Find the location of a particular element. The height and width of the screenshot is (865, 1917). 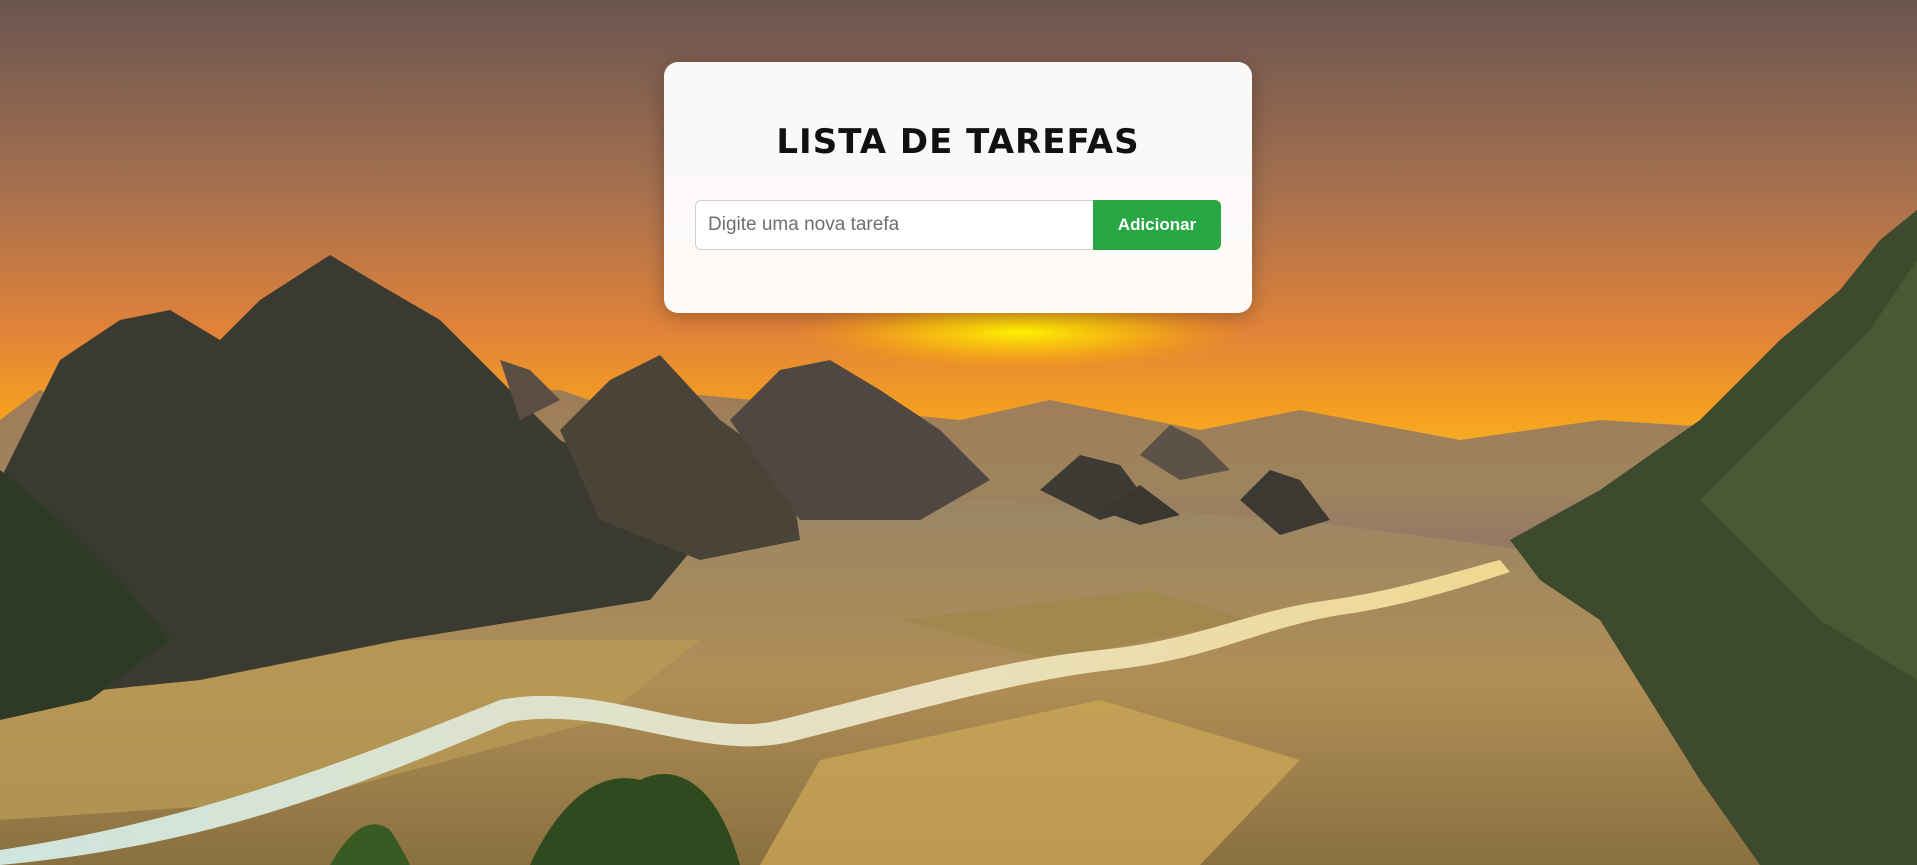

page-title: LISTA DE TAREFAS is located at coordinates (958, 142).